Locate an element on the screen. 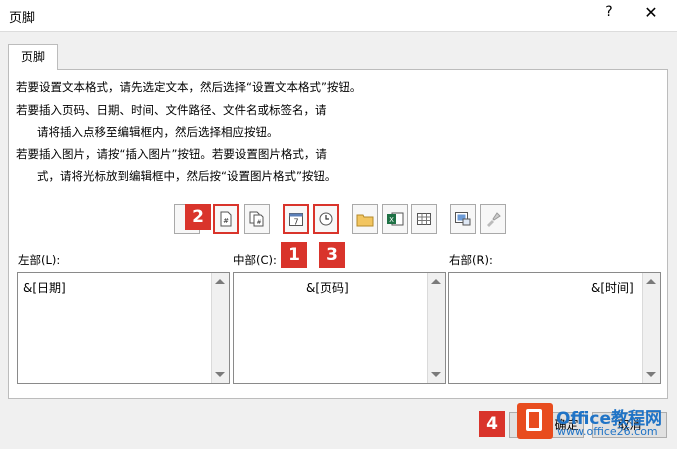  center-section-scrollbar is located at coordinates (436, 328).